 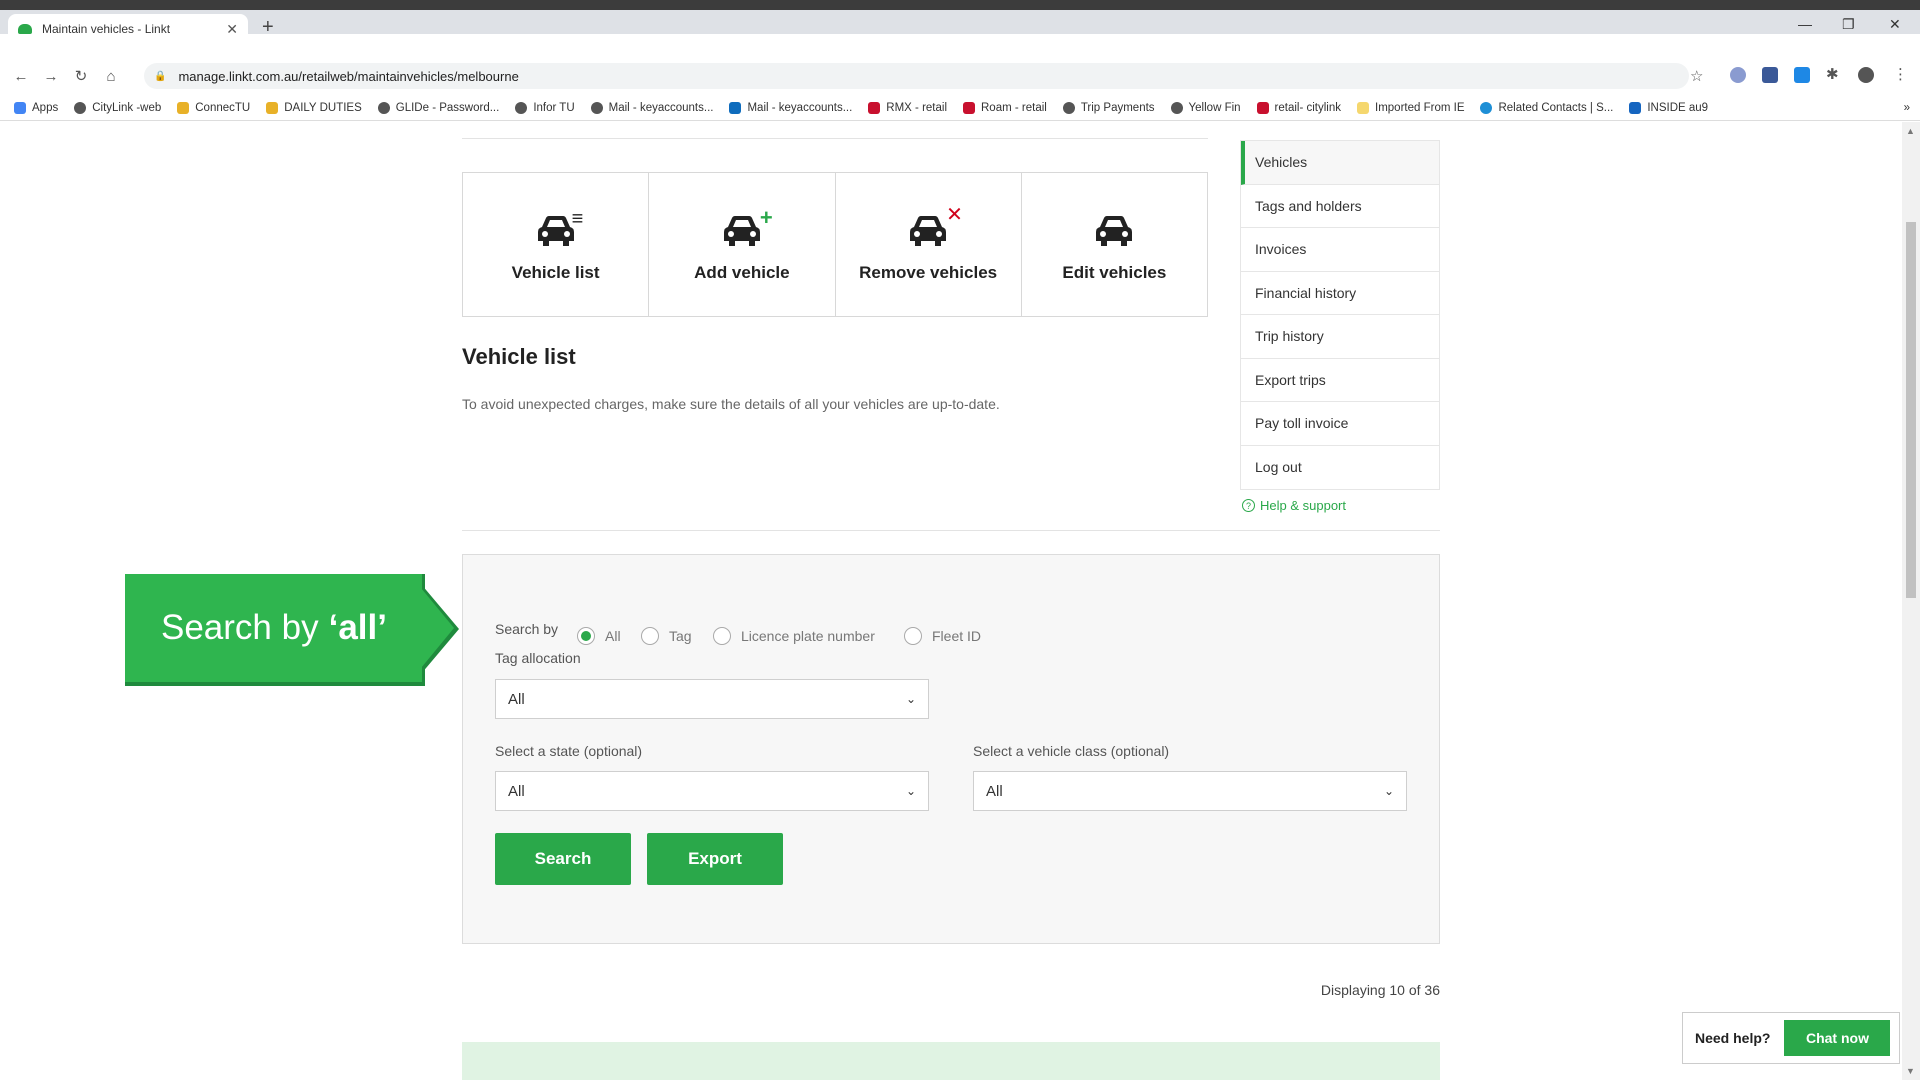 What do you see at coordinates (1770, 75) in the screenshot?
I see `shield-icon` at bounding box center [1770, 75].